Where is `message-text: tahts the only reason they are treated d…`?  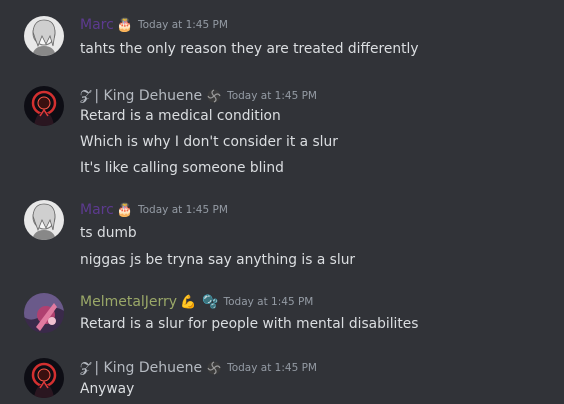
message-text: tahts the only reason they are treated d… is located at coordinates (249, 49).